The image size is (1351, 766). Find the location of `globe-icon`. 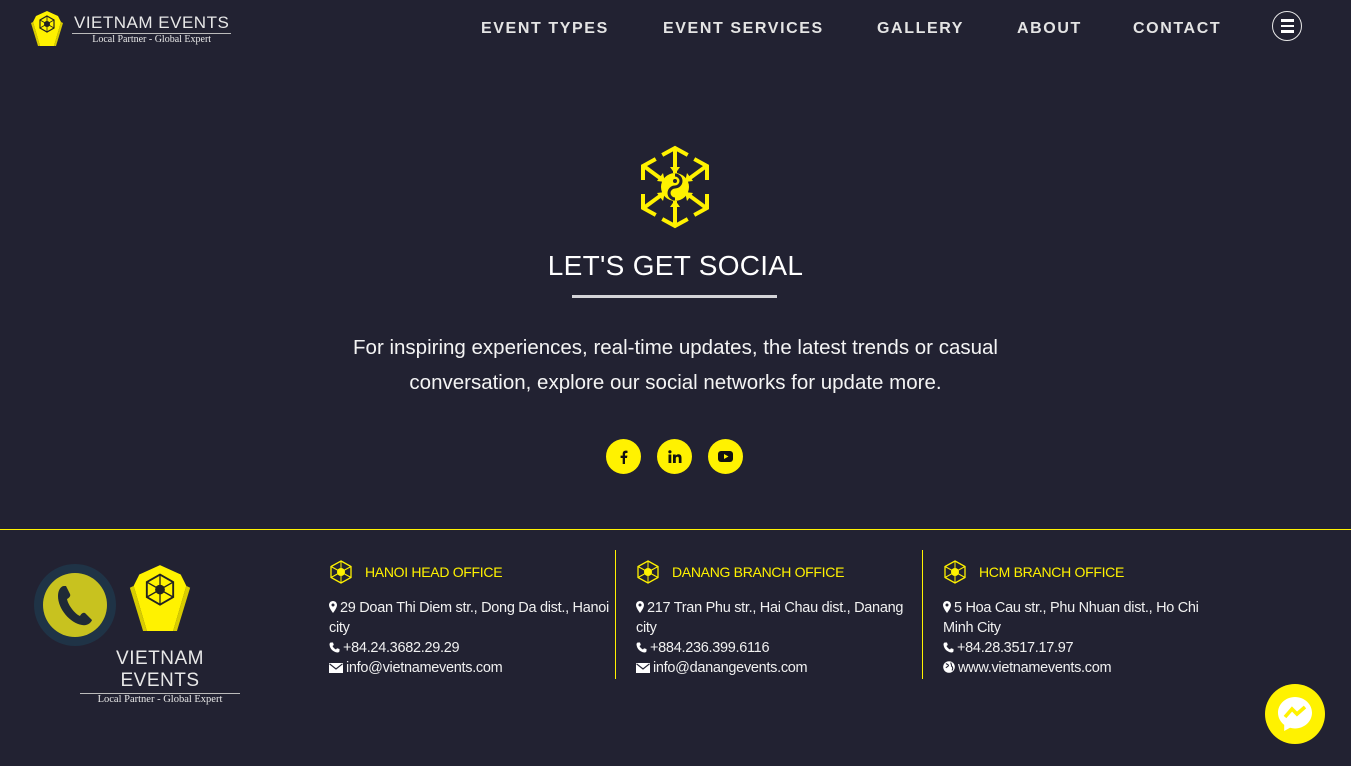

globe-icon is located at coordinates (949, 667).